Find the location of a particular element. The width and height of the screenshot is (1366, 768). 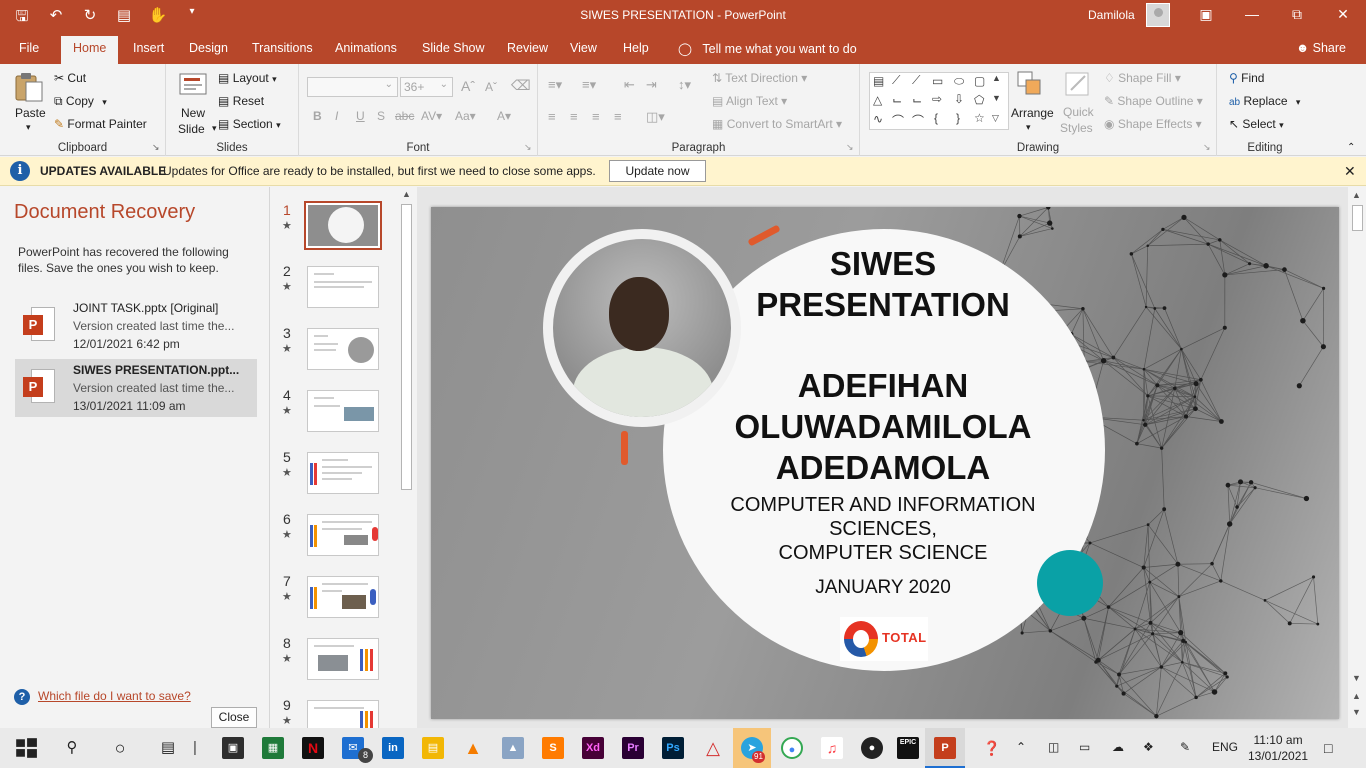

media-player-icon: ● is located at coordinates (872, 748).